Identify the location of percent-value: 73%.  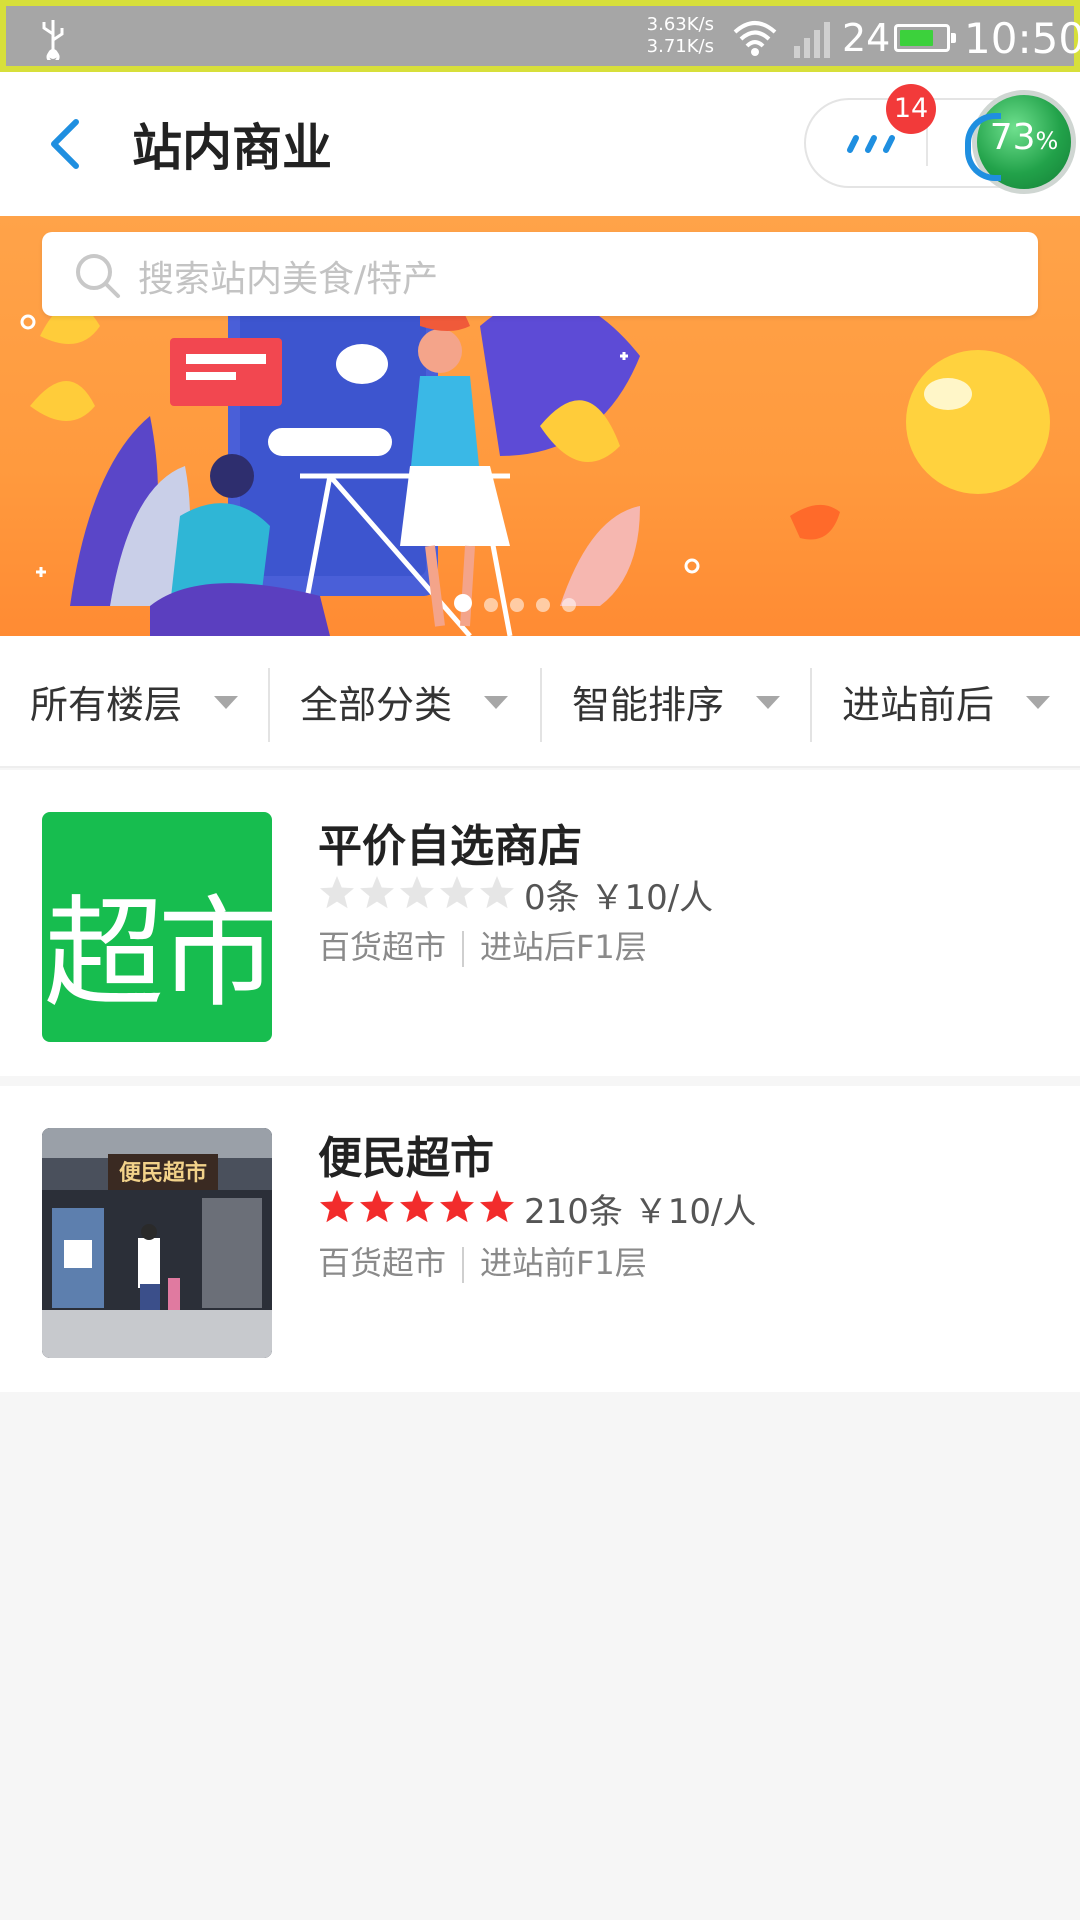
(1024, 137).